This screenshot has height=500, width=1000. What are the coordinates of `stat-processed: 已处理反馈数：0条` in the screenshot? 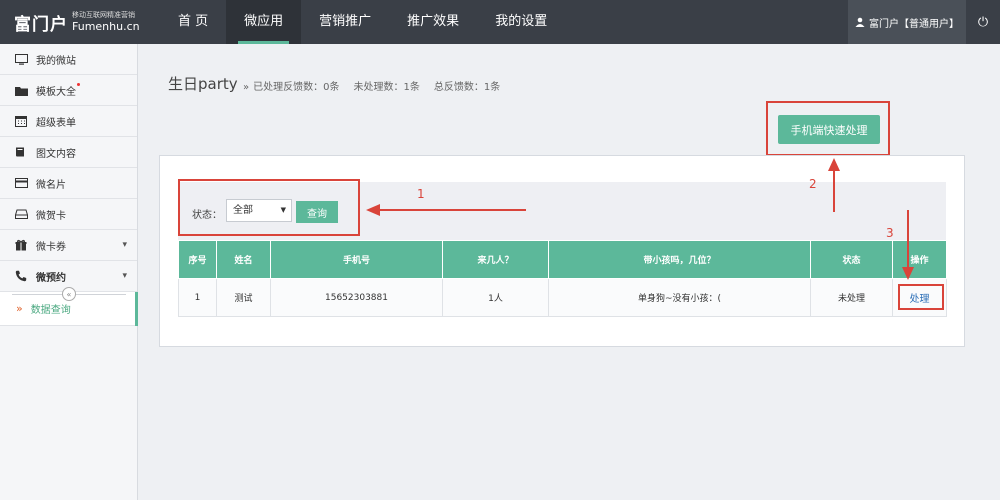 It's located at (296, 87).